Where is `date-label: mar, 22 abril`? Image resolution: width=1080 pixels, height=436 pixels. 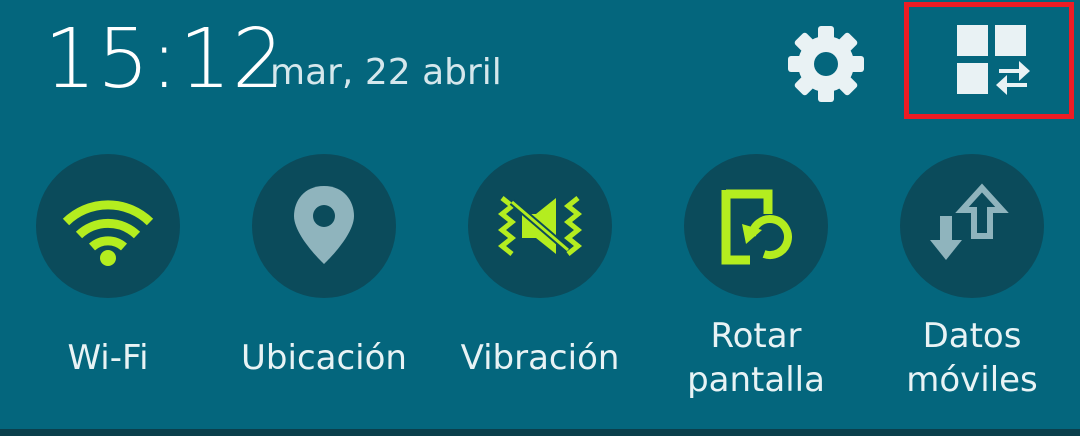
date-label: mar, 22 abril is located at coordinates (386, 72).